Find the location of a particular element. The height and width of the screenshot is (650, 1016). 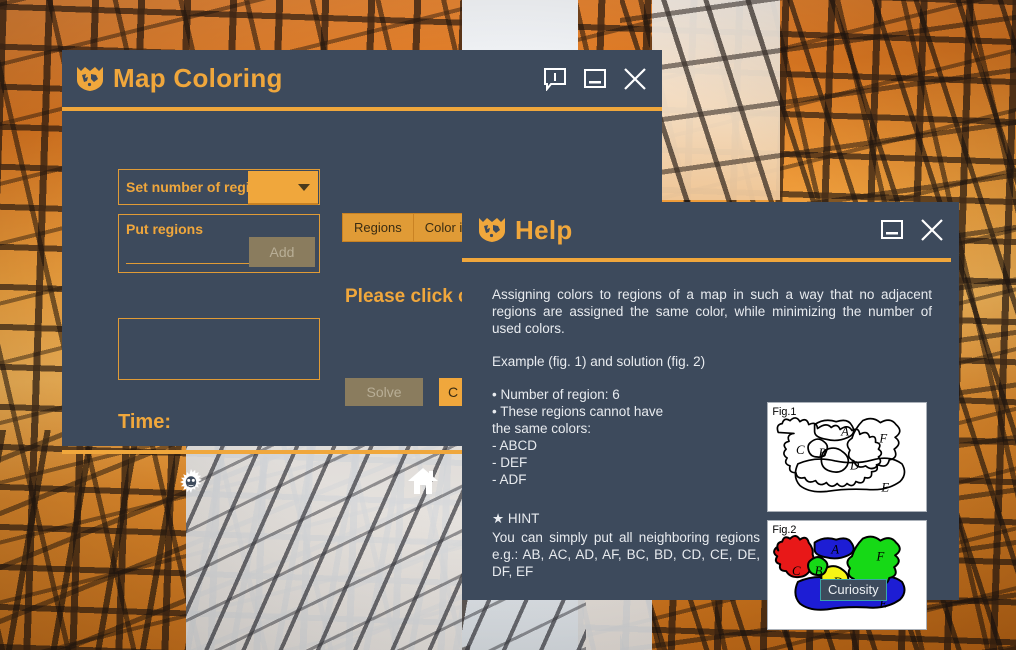

main-title-group: Map Coloring is located at coordinates (179, 78).